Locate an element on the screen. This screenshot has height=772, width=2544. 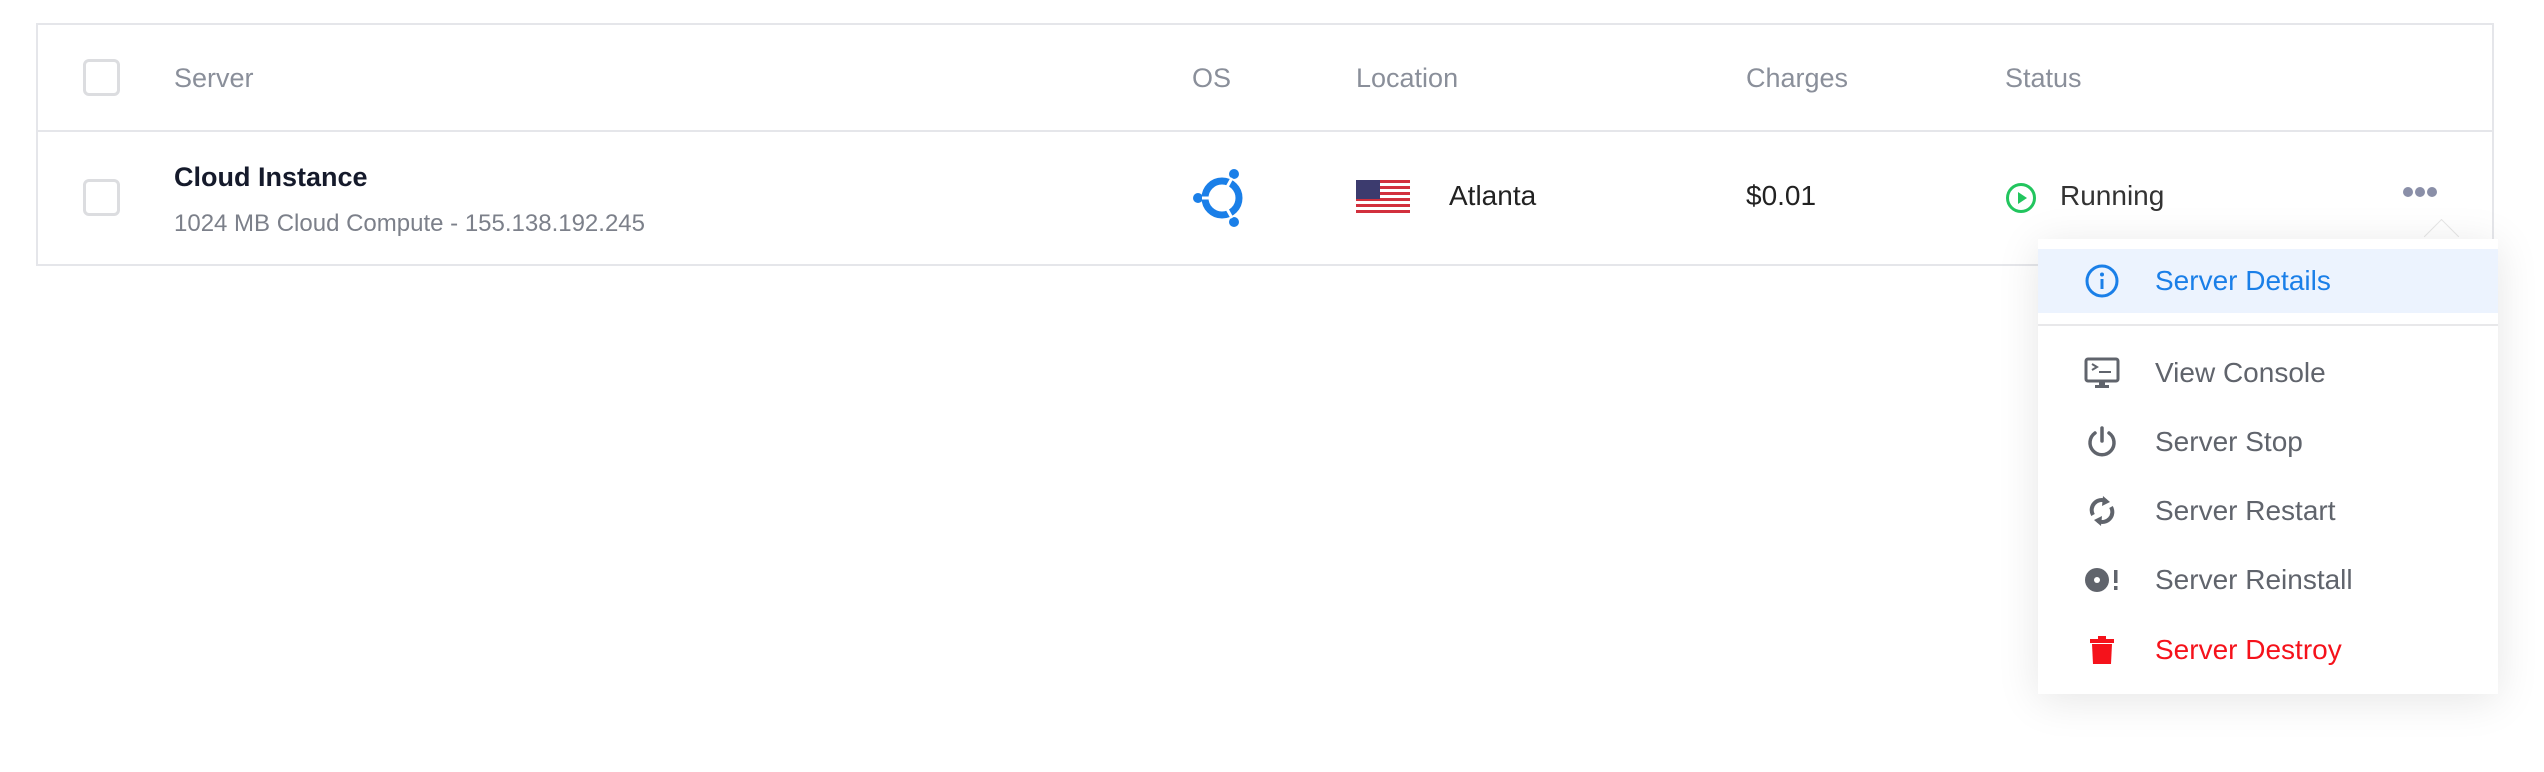
menu-item-server-reinstall: Server Reinstall is located at coordinates (2268, 580).